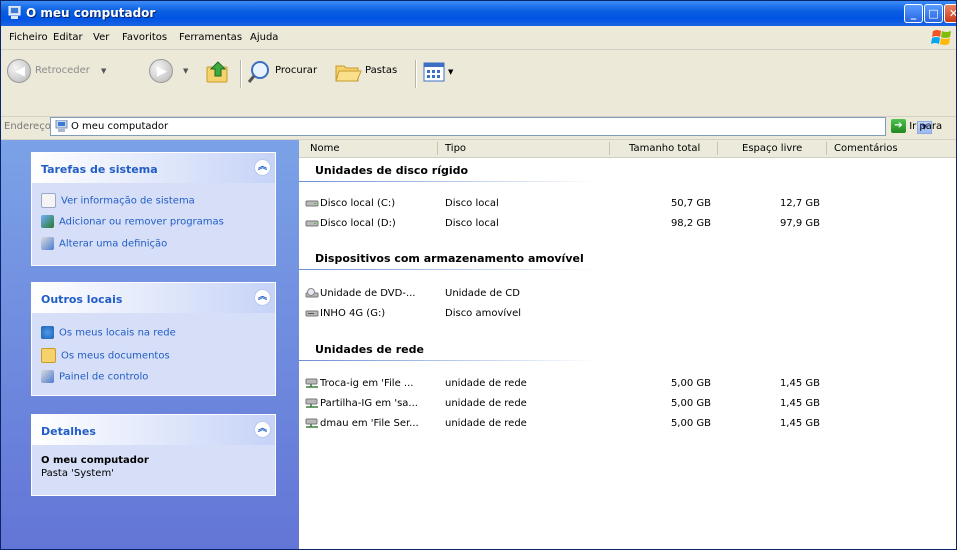 The image size is (957, 550). What do you see at coordinates (348, 73) in the screenshot?
I see `folder-icon` at bounding box center [348, 73].